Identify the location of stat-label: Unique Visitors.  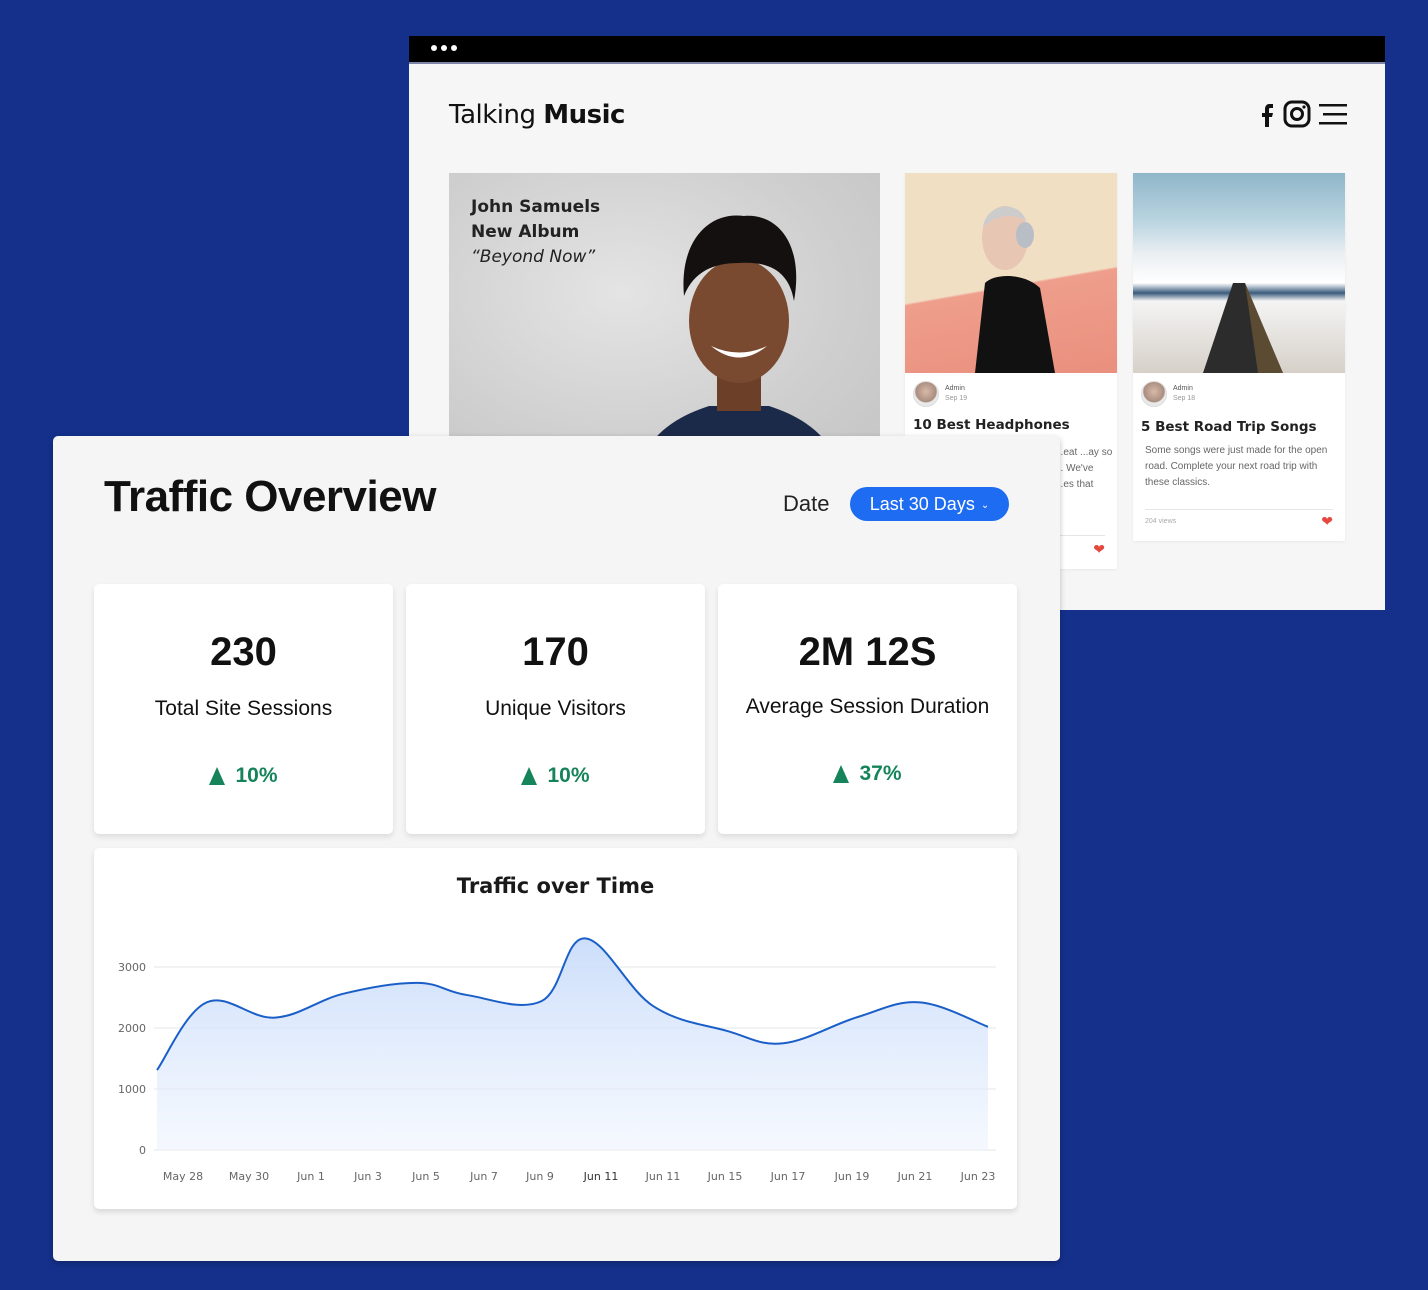
(555, 708).